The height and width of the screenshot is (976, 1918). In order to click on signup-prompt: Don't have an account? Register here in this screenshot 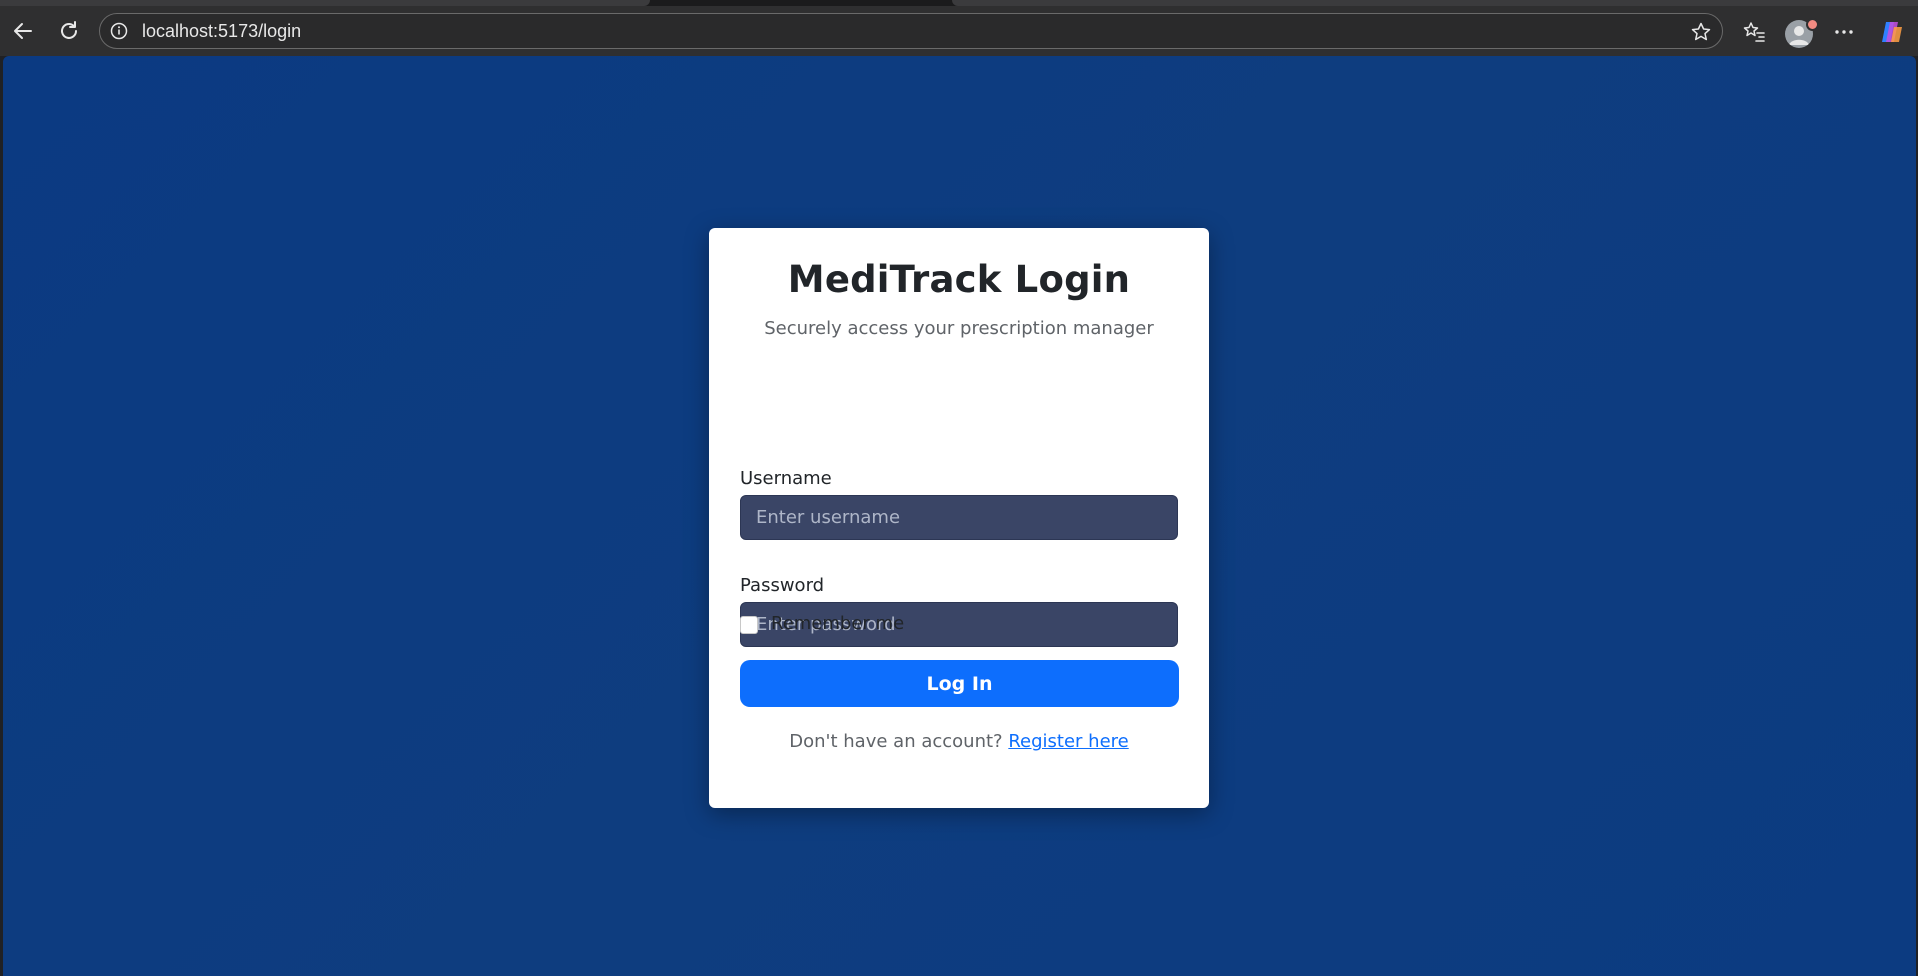, I will do `click(959, 741)`.